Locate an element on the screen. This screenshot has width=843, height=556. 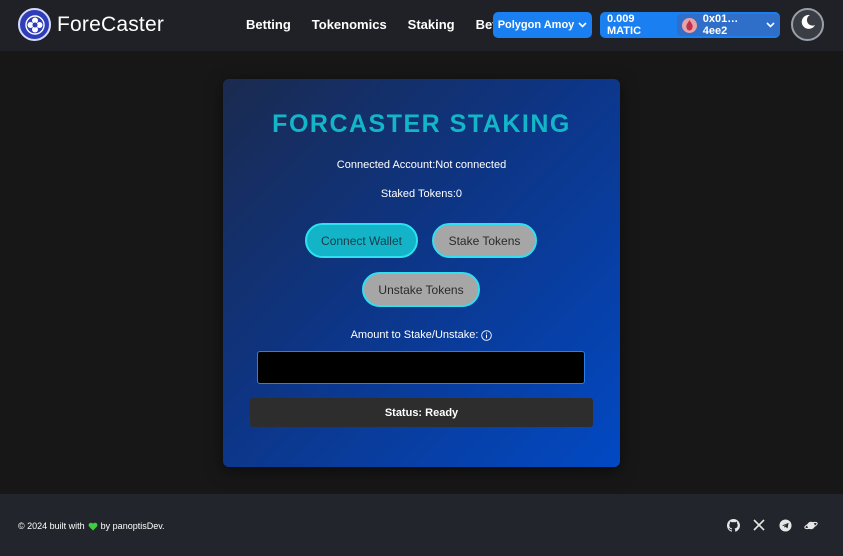
address-pill: 0x01…4ee2 is located at coordinates (728, 25).